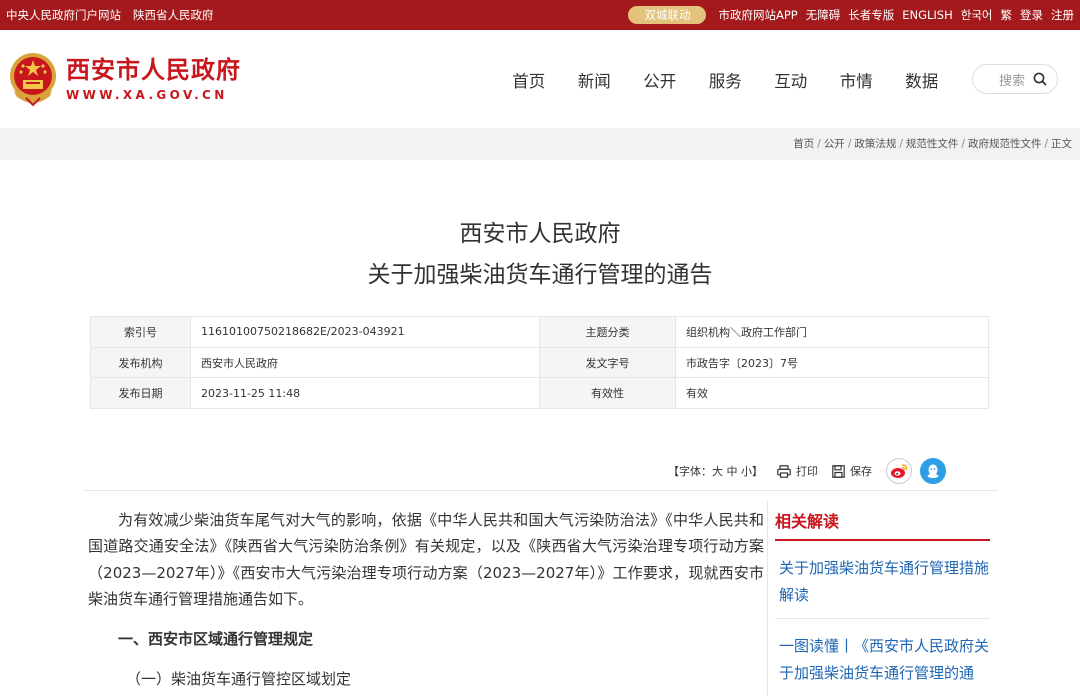  Describe the element at coordinates (1005, 144) in the screenshot. I see `breadcrumb-gov-normative: 政府规范性文件` at that location.